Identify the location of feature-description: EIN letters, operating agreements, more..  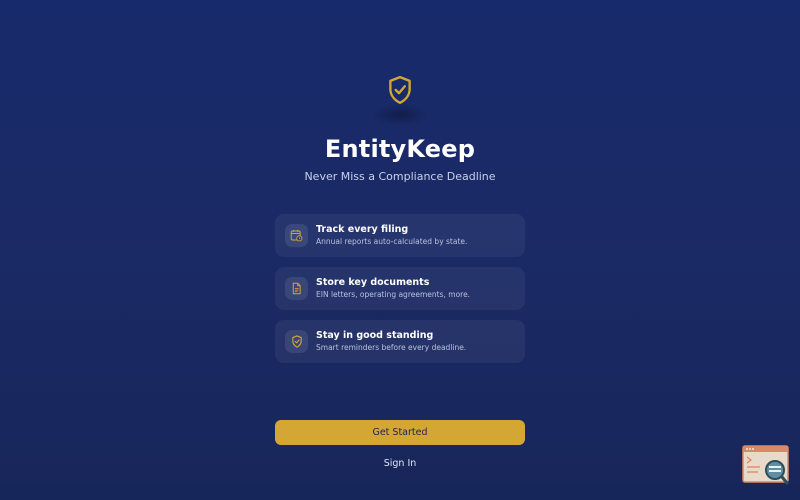
(393, 294).